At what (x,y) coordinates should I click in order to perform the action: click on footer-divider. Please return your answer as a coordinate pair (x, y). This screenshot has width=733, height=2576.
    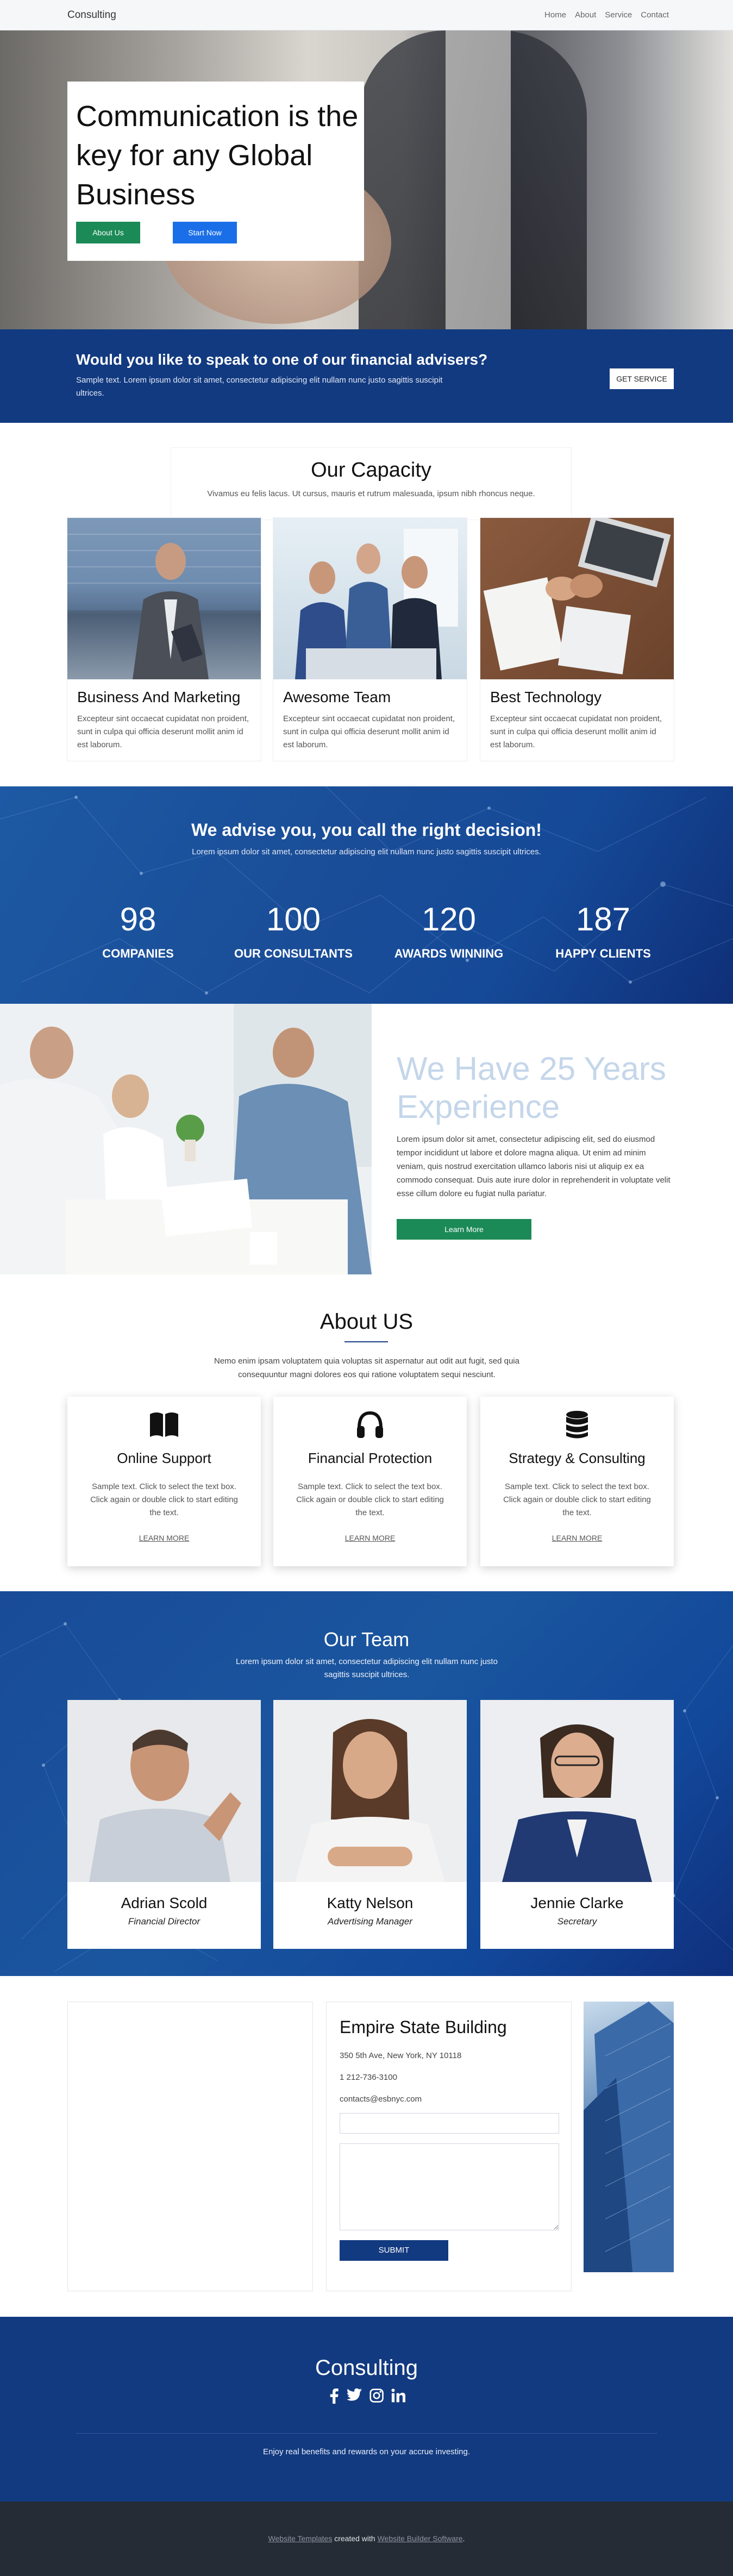
    Looking at the image, I should click on (366, 2433).